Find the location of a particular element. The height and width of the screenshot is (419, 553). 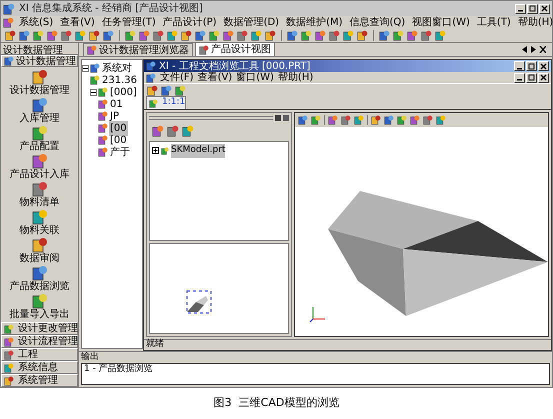

tree-item: SKModel.prt is located at coordinates (198, 151).